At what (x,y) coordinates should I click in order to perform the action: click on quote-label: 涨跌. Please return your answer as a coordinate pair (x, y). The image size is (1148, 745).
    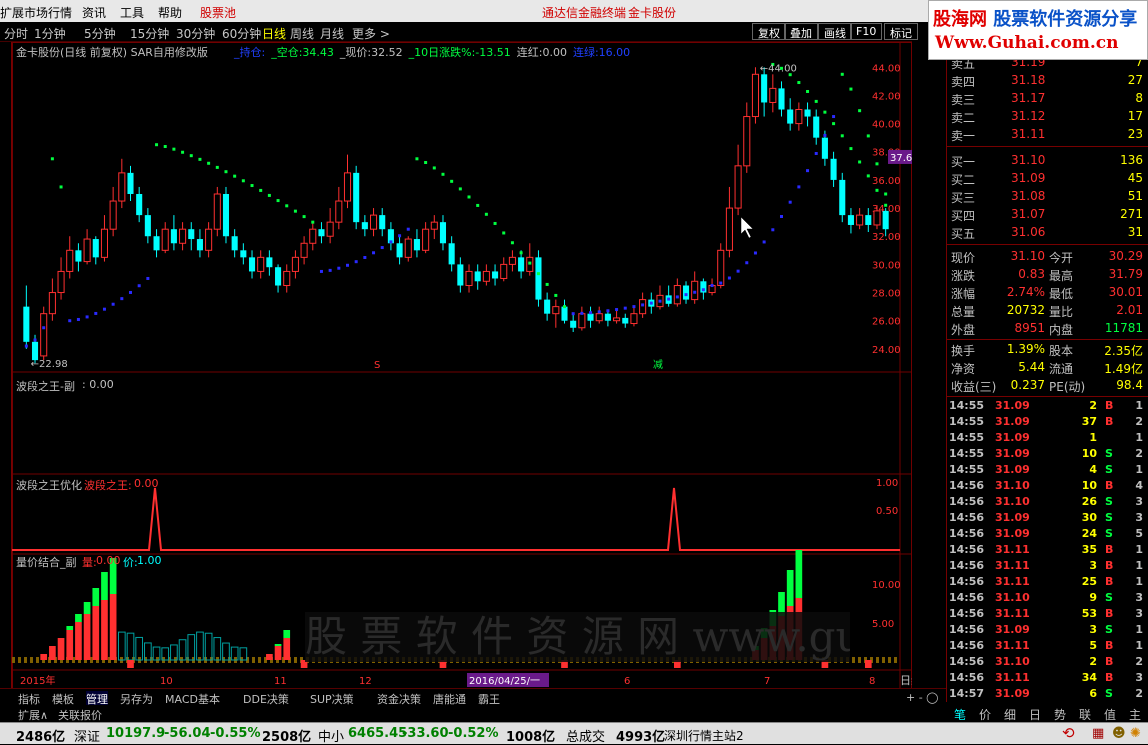
    Looking at the image, I should click on (963, 276).